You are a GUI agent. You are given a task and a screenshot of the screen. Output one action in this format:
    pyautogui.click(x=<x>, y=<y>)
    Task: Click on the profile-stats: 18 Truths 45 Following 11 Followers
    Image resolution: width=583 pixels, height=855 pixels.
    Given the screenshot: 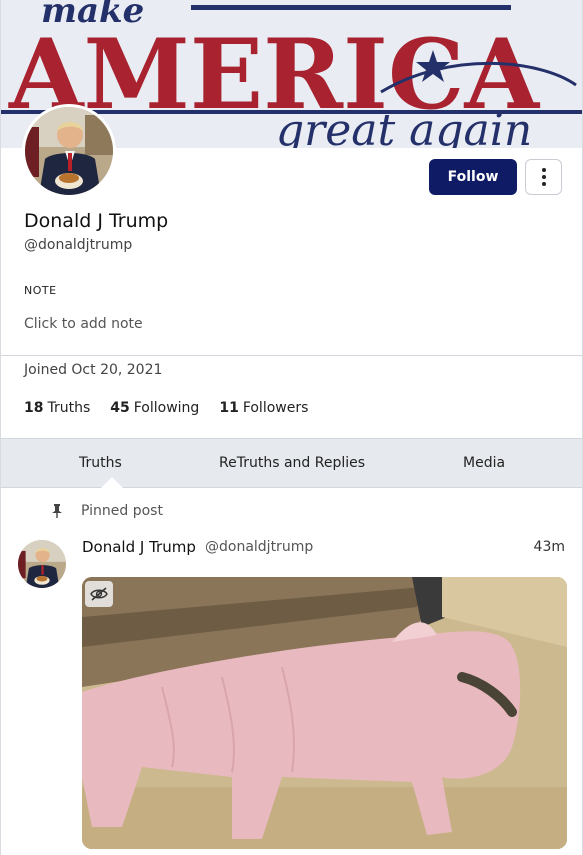 What is the action you would take?
    pyautogui.click(x=166, y=408)
    